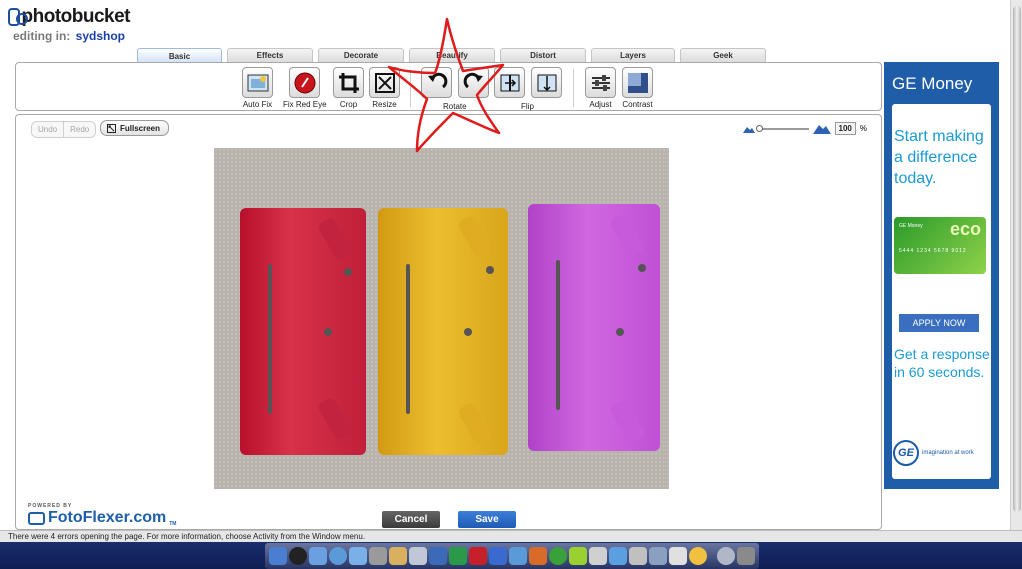 This screenshot has height=569, width=1022. I want to click on editing-user-link: sydshop, so click(100, 36).